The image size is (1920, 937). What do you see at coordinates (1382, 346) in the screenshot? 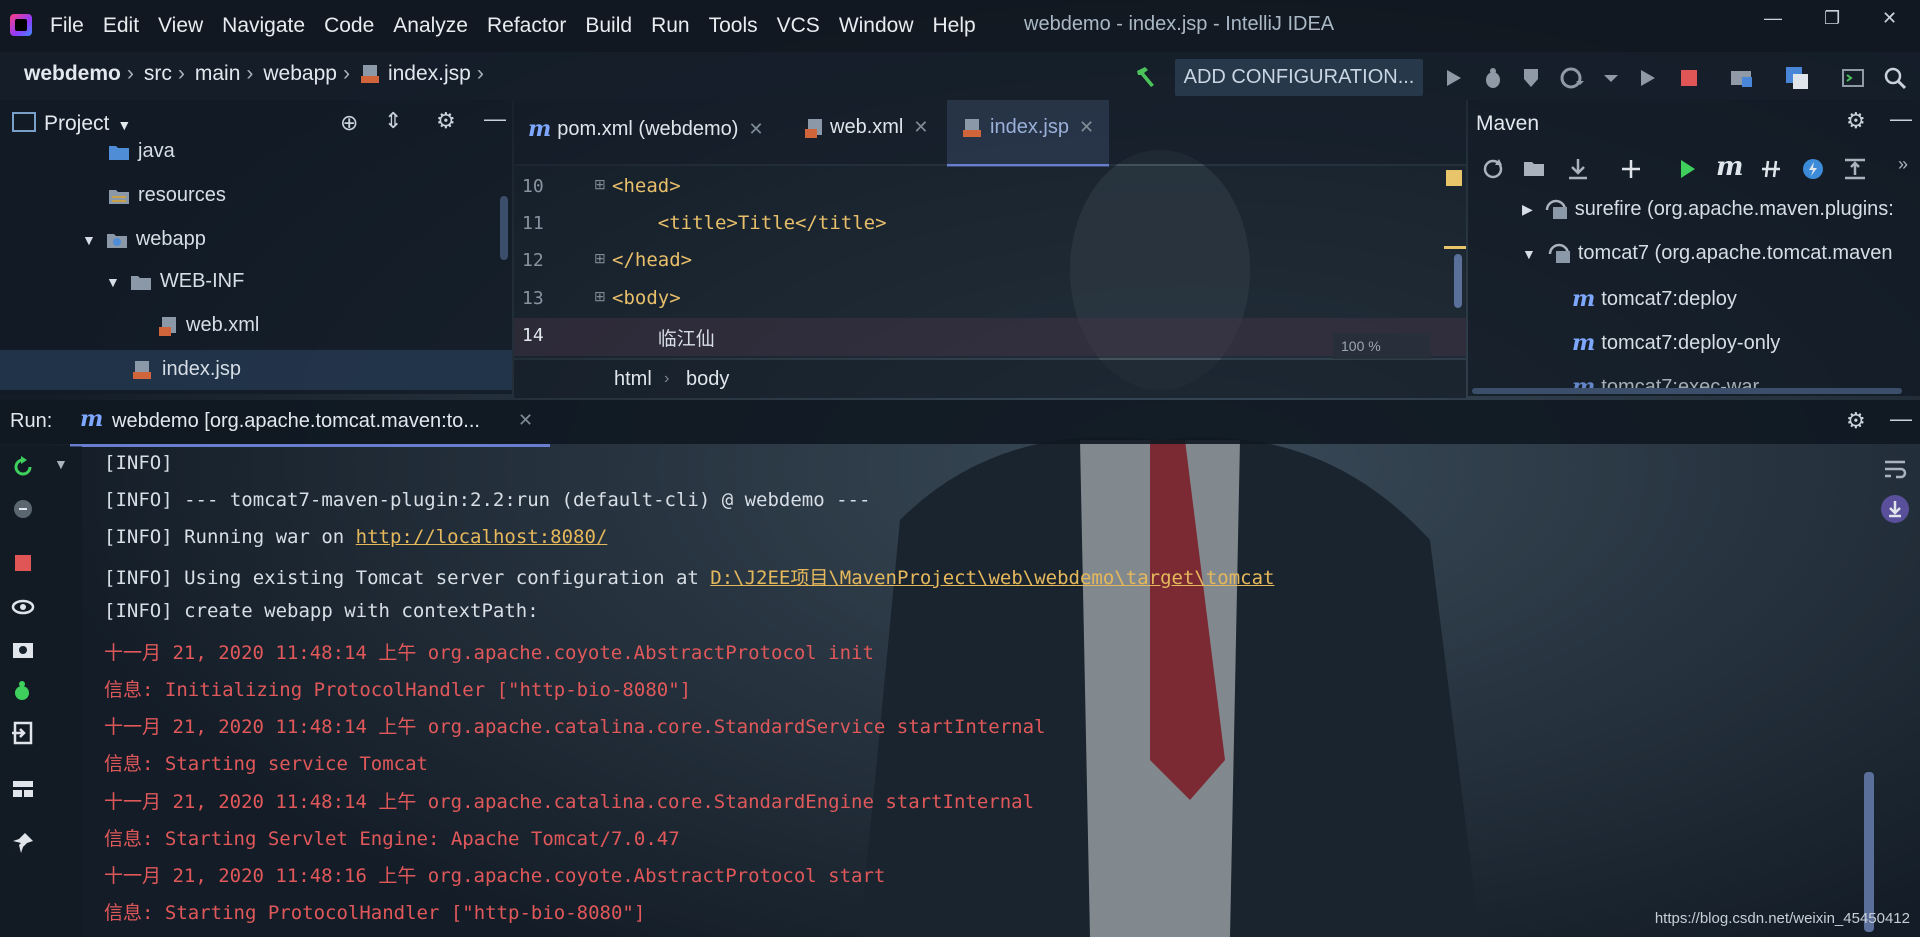
I see `zoom-level: 100 %` at bounding box center [1382, 346].